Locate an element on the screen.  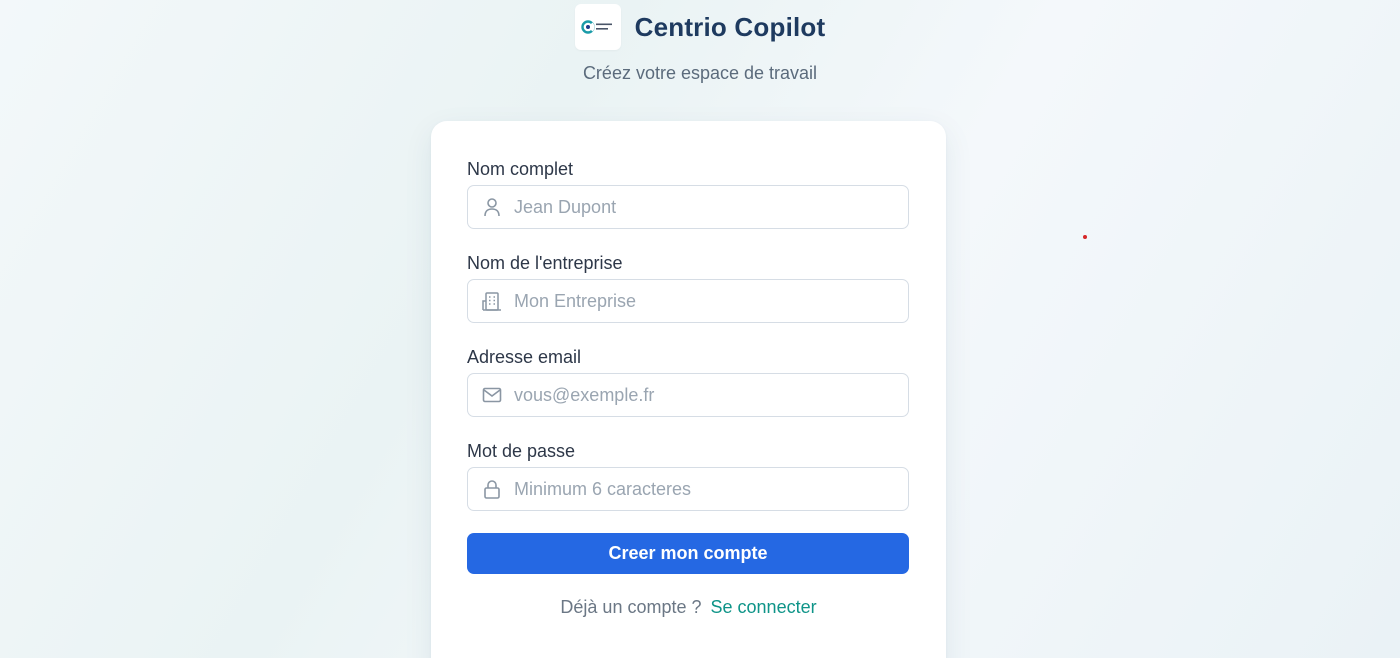
full-name-field-group: Nom complet is located at coordinates (688, 193).